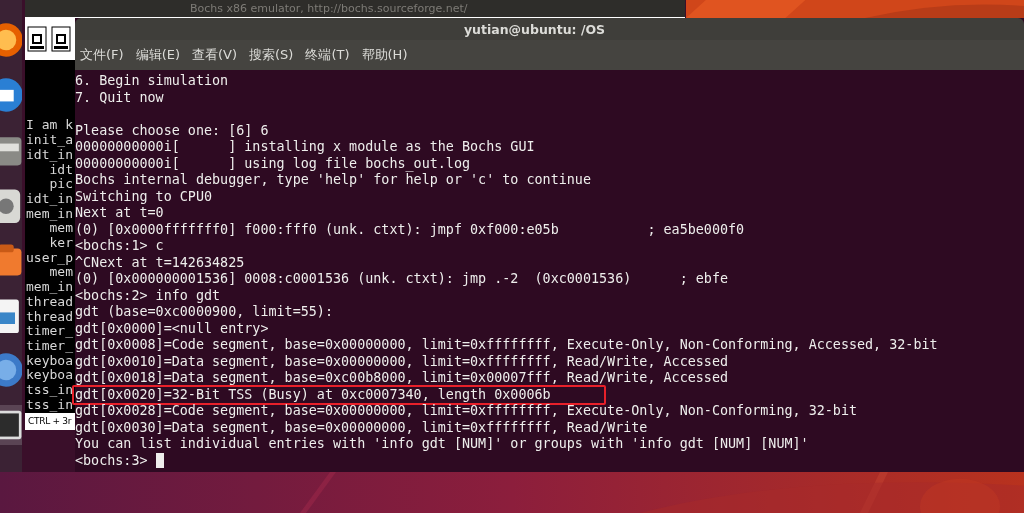 This screenshot has width=1024, height=513. What do you see at coordinates (327, 55) in the screenshot?
I see `menu-item: 终端(T)` at bounding box center [327, 55].